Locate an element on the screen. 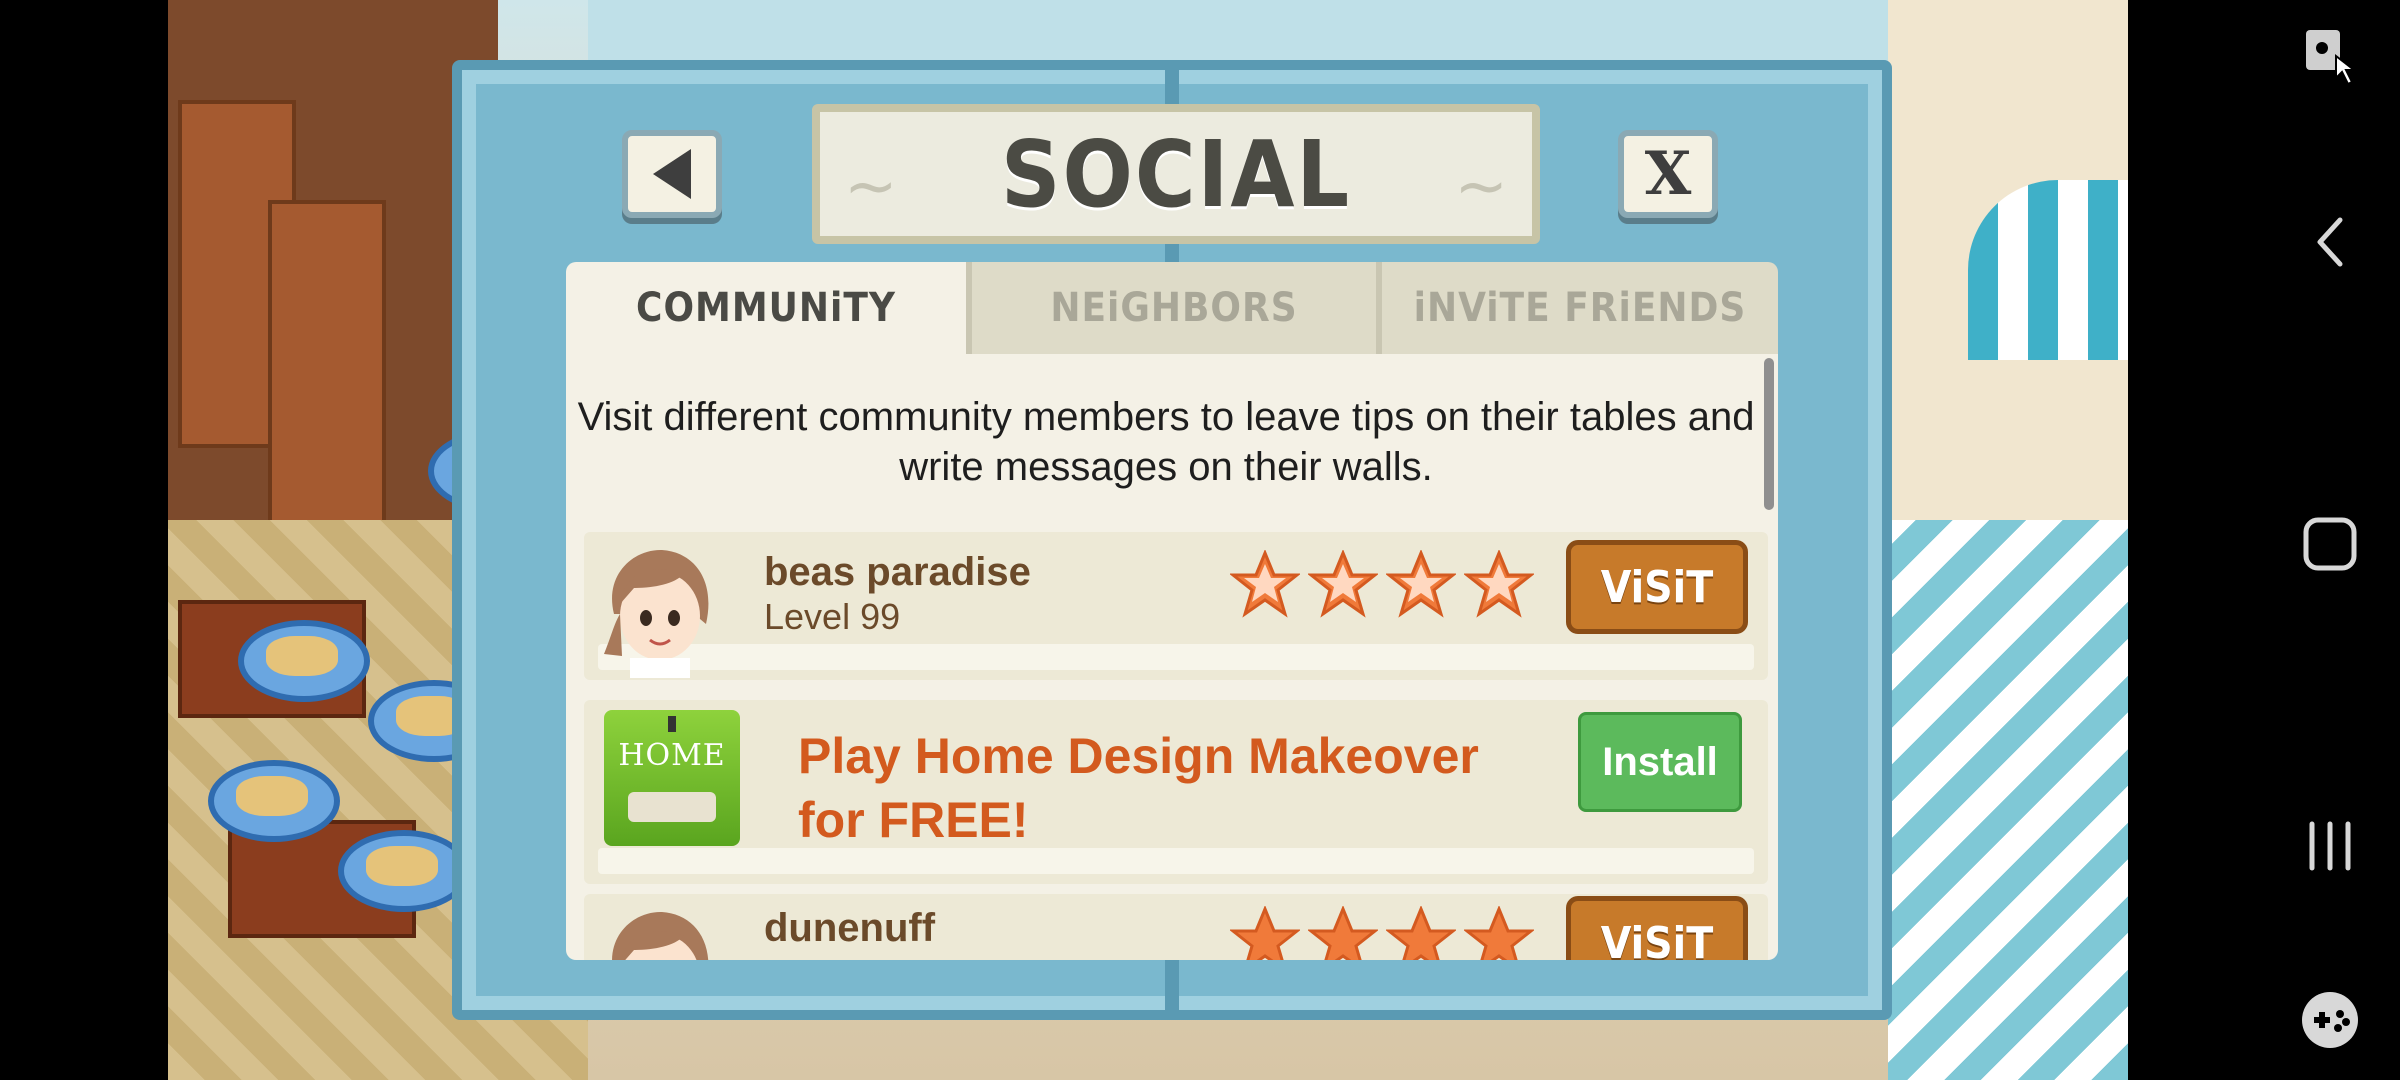 The image size is (2400, 1080). home-nav-button is located at coordinates (2330, 544).